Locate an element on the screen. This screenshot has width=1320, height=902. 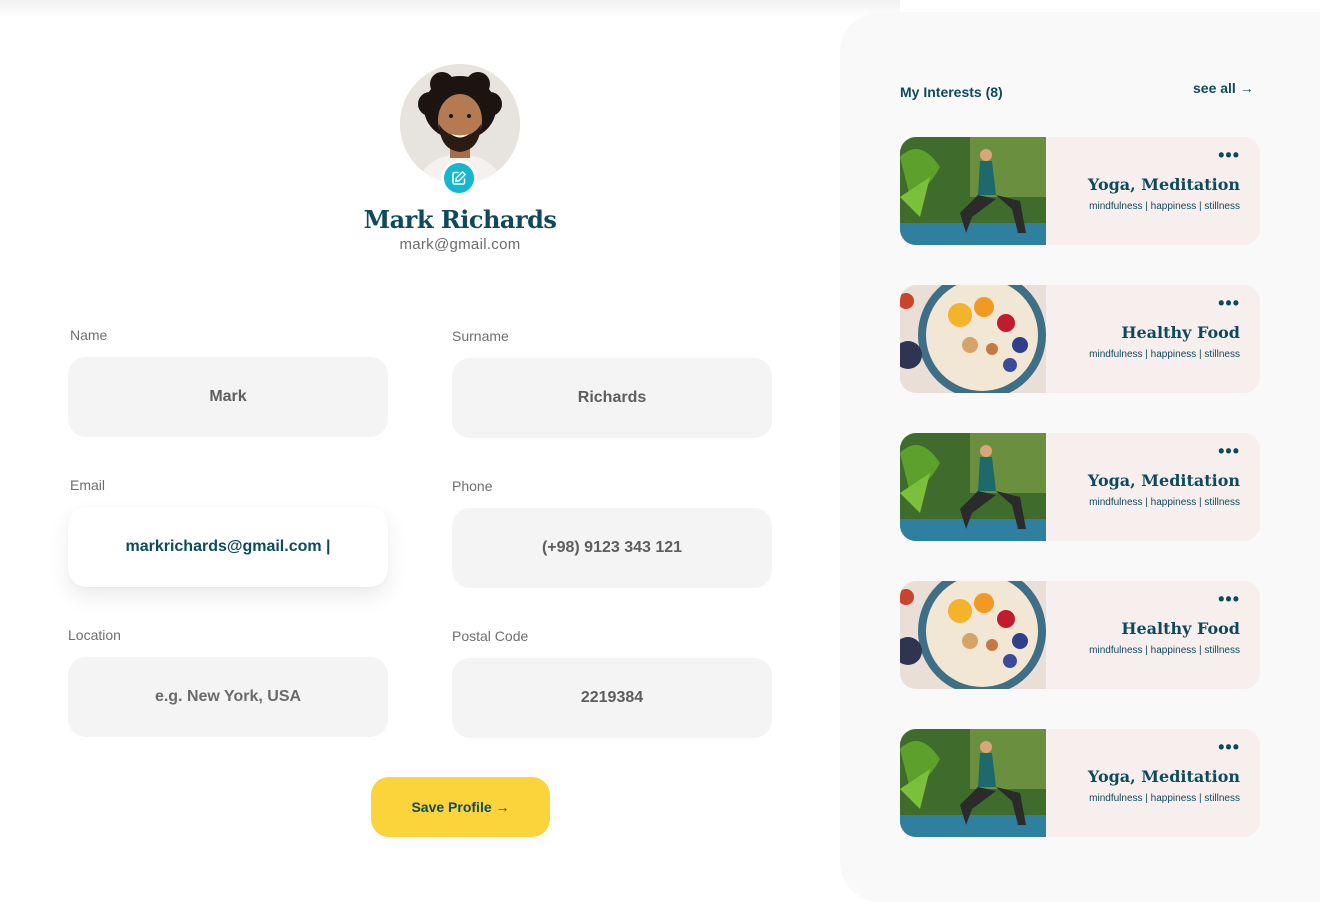
edit-avatar-button is located at coordinates (459, 178).